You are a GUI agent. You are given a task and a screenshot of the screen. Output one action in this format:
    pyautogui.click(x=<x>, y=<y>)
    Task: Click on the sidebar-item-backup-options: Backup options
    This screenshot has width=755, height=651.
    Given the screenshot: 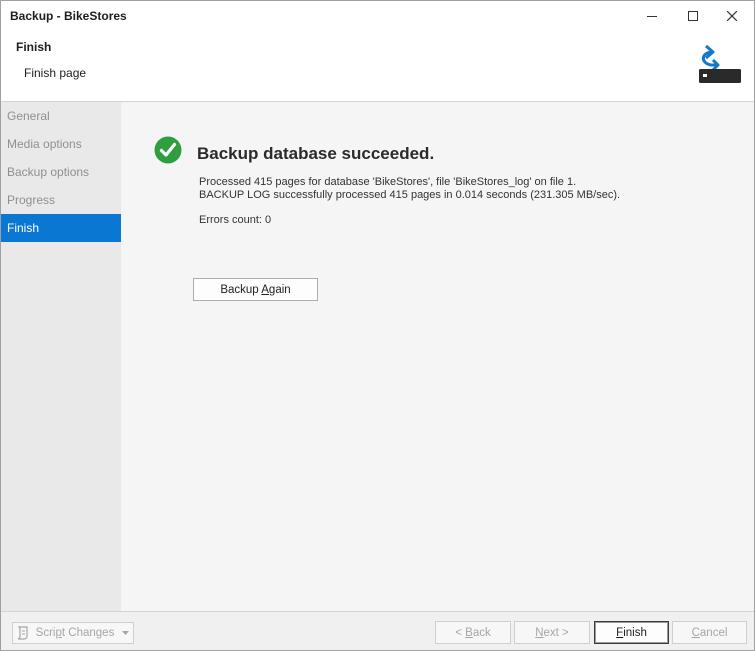 What is the action you would take?
    pyautogui.click(x=61, y=172)
    